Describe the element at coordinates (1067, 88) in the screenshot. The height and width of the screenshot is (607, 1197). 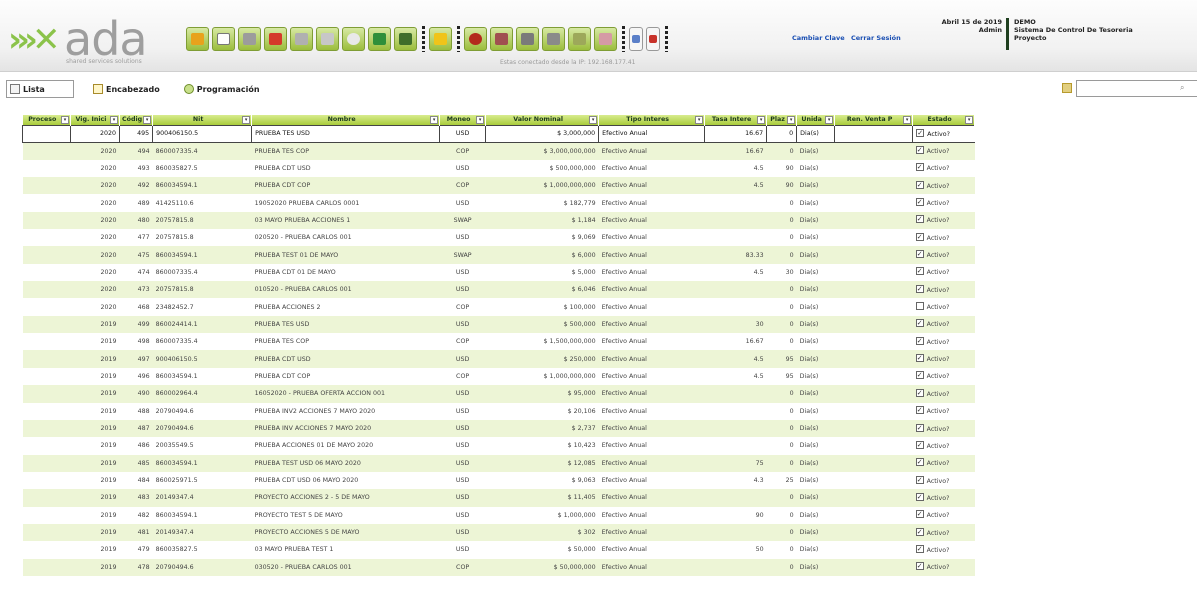
I see `filter-icon` at that location.